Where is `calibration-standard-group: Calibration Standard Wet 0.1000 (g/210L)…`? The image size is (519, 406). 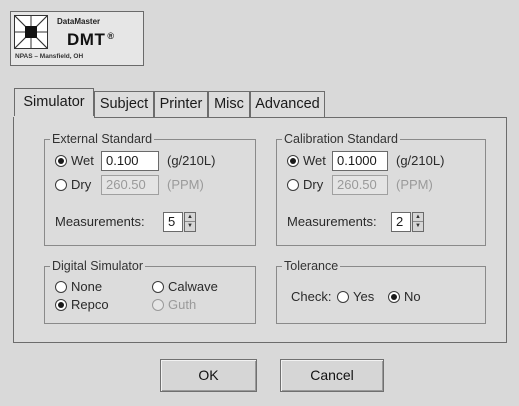 calibration-standard-group: Calibration Standard Wet 0.1000 (g/210L)… is located at coordinates (381, 189).